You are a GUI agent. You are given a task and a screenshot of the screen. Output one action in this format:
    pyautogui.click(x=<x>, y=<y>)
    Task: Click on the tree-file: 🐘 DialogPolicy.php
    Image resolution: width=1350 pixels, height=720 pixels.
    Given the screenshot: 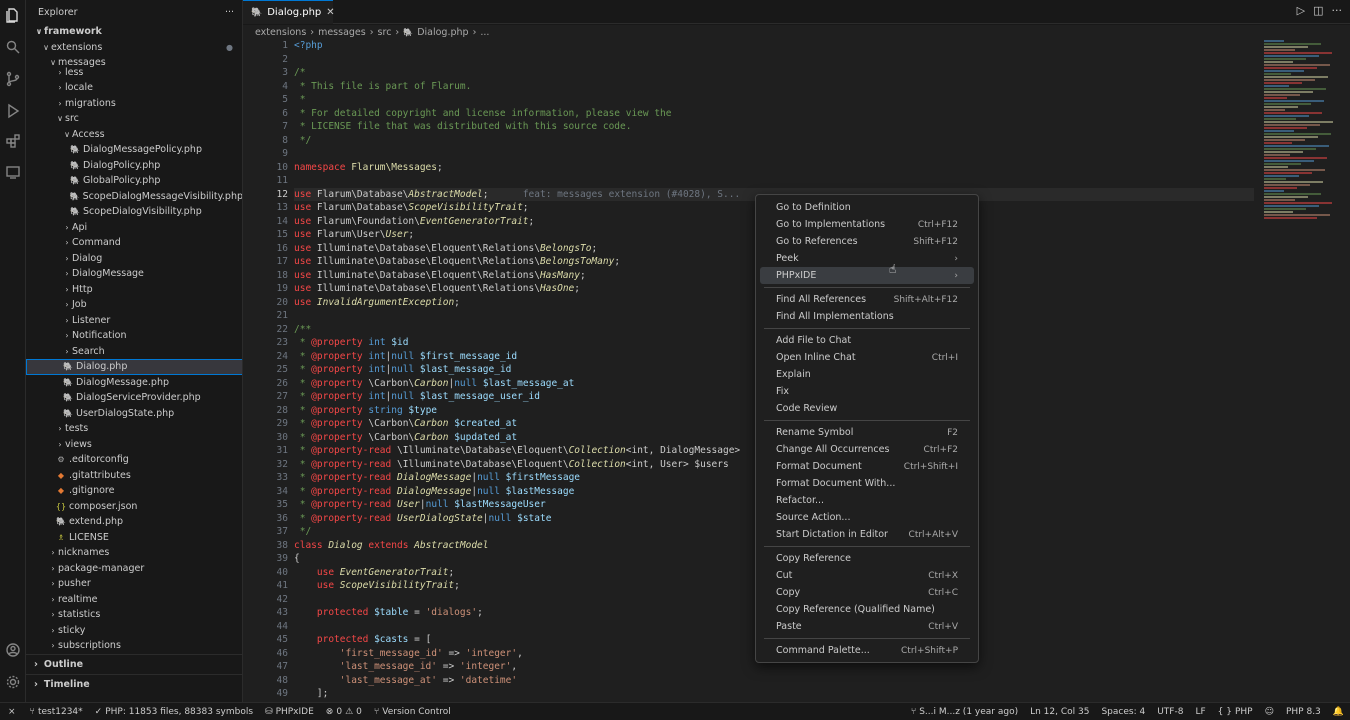 What is the action you would take?
    pyautogui.click(x=134, y=166)
    